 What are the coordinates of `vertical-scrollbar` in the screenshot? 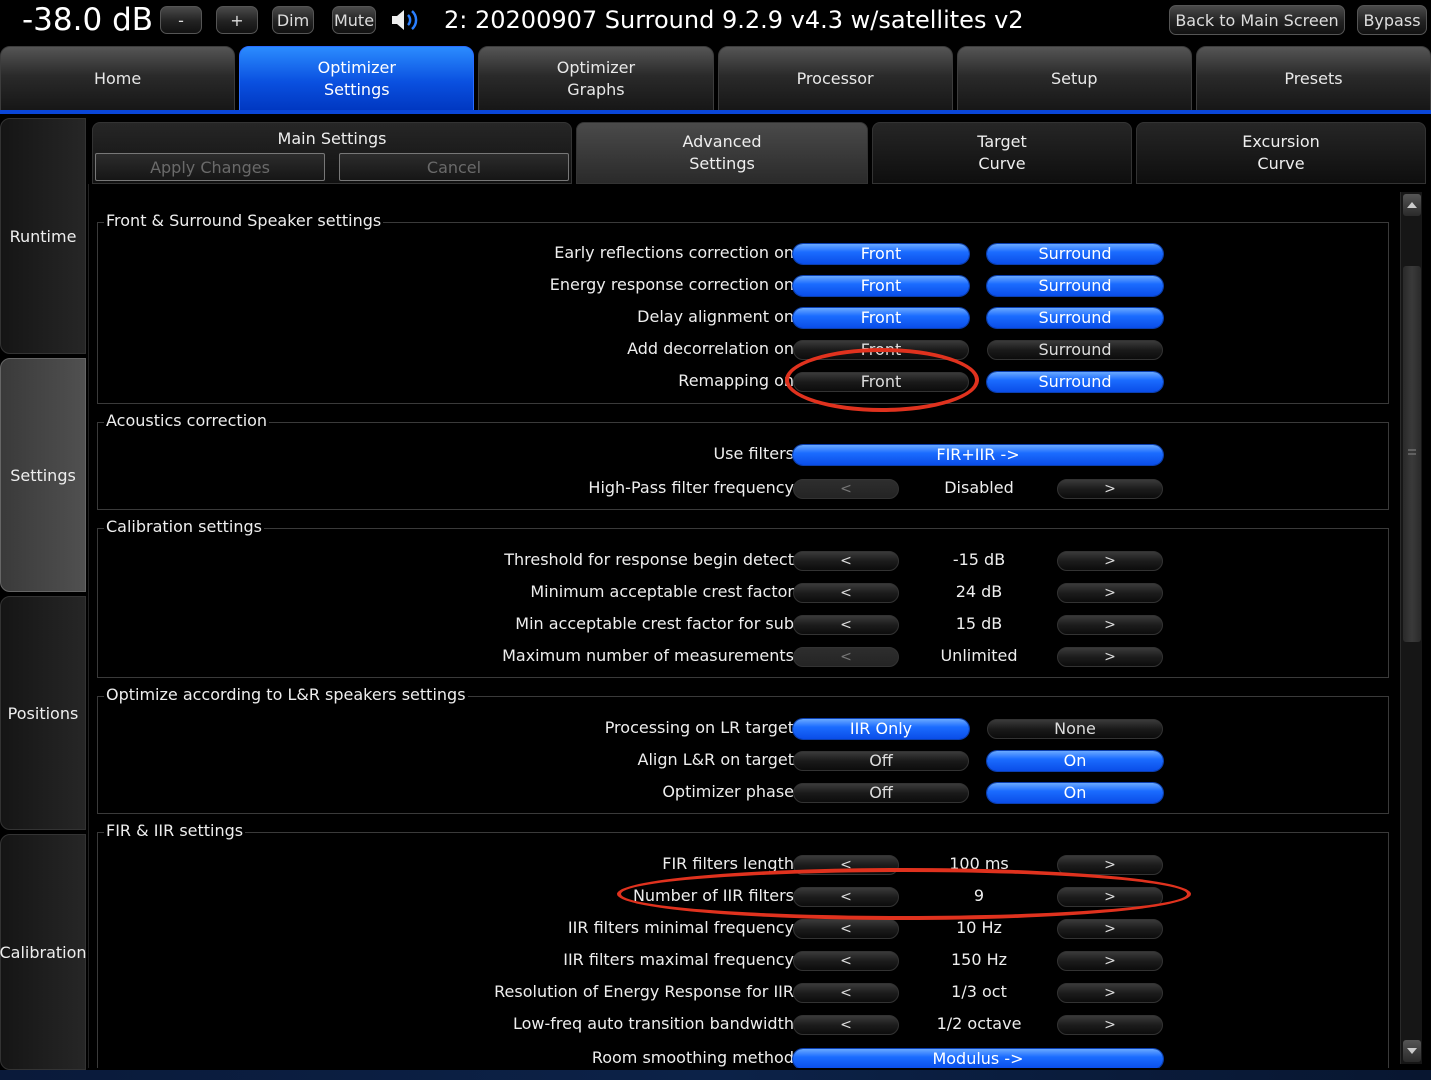 It's located at (1411, 628).